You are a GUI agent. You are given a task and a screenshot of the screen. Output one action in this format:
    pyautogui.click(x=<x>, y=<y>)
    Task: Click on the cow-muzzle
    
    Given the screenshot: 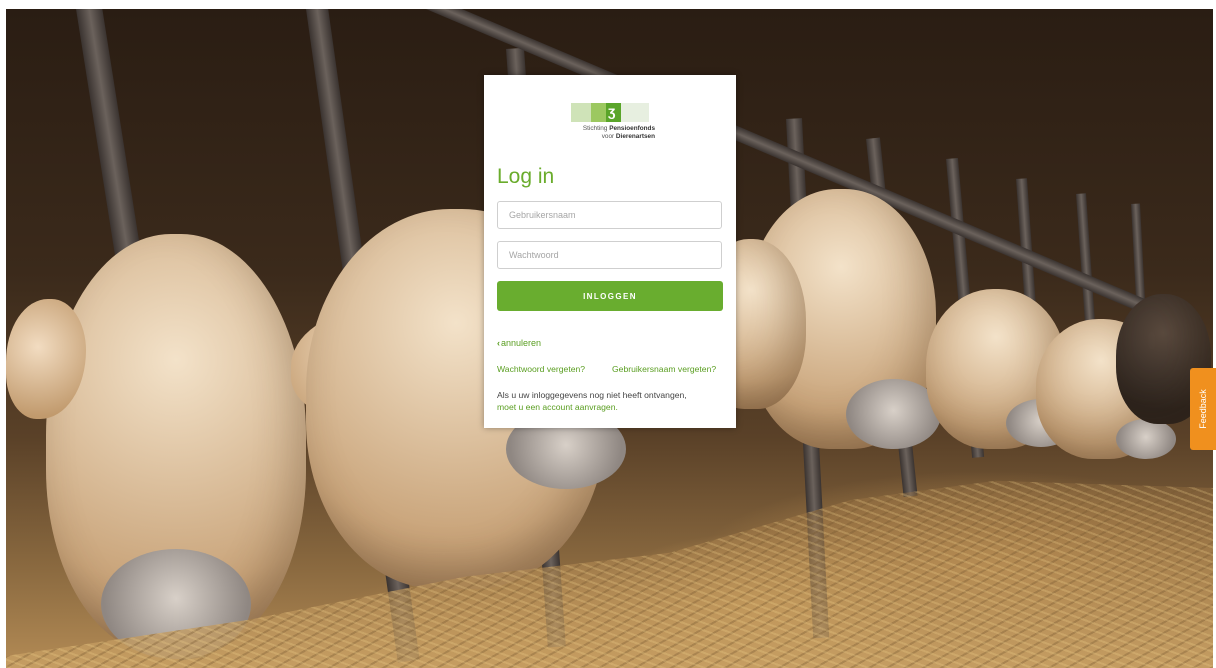 What is the action you would take?
    pyautogui.click(x=1146, y=439)
    